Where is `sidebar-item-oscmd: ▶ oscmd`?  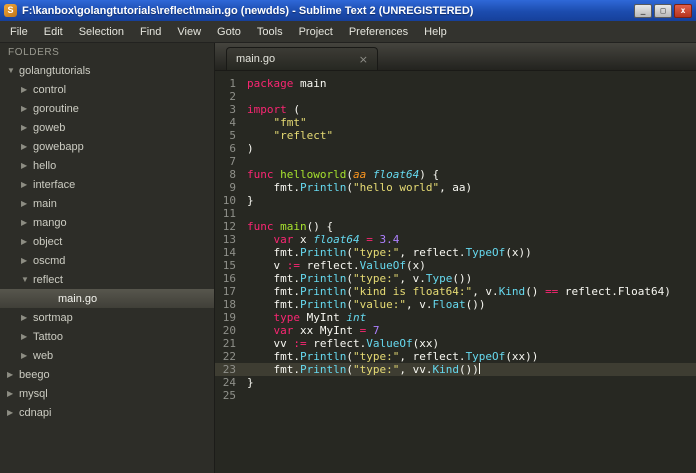
sidebar-item-oscmd: ▶ oscmd is located at coordinates (107, 260).